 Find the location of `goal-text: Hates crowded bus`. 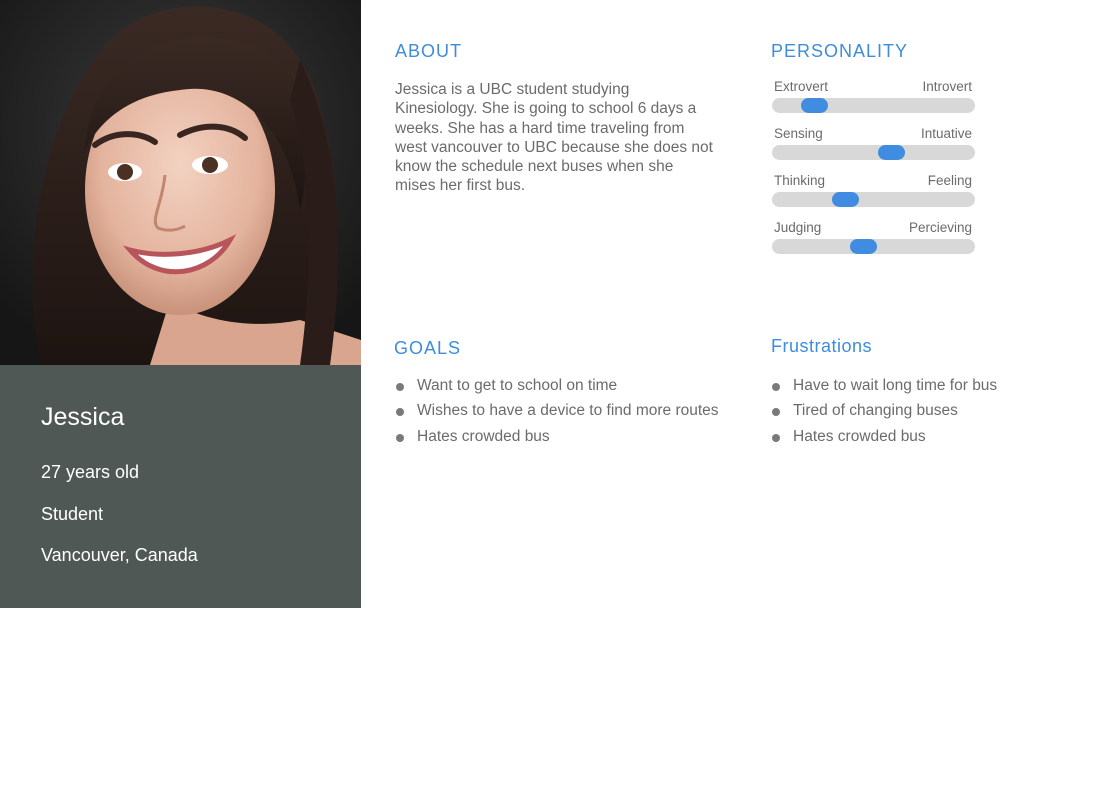

goal-text: Hates crowded bus is located at coordinates (483, 436).